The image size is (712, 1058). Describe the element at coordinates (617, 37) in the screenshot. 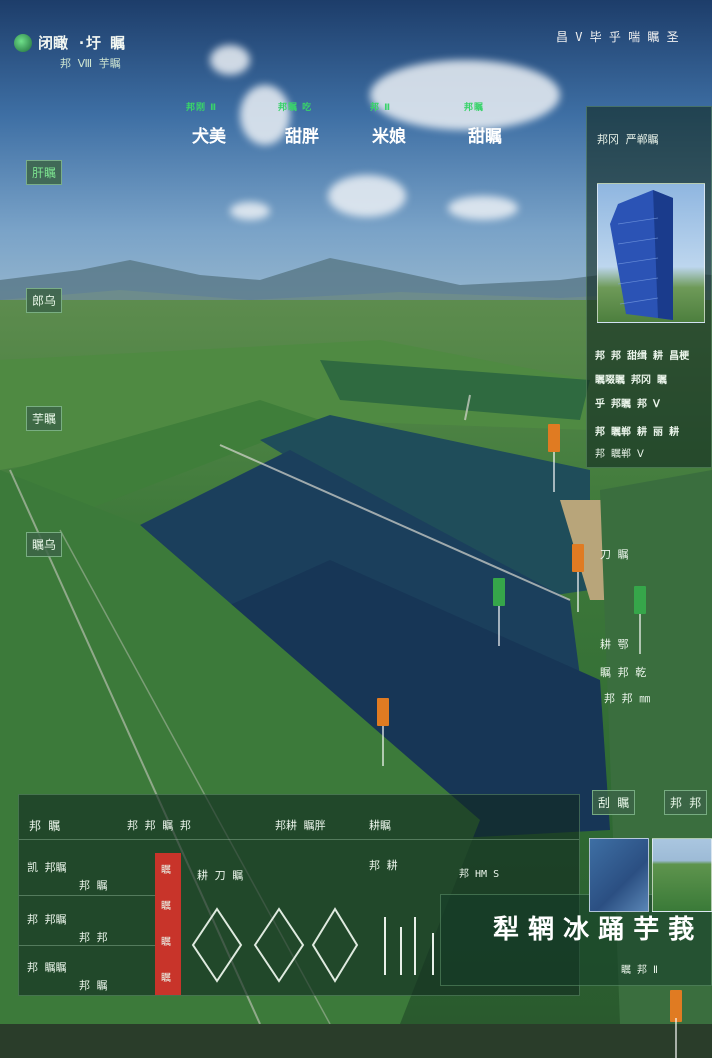

I see `header-right-info: 昌 V 毕 乎 喘 瞩 圣` at that location.